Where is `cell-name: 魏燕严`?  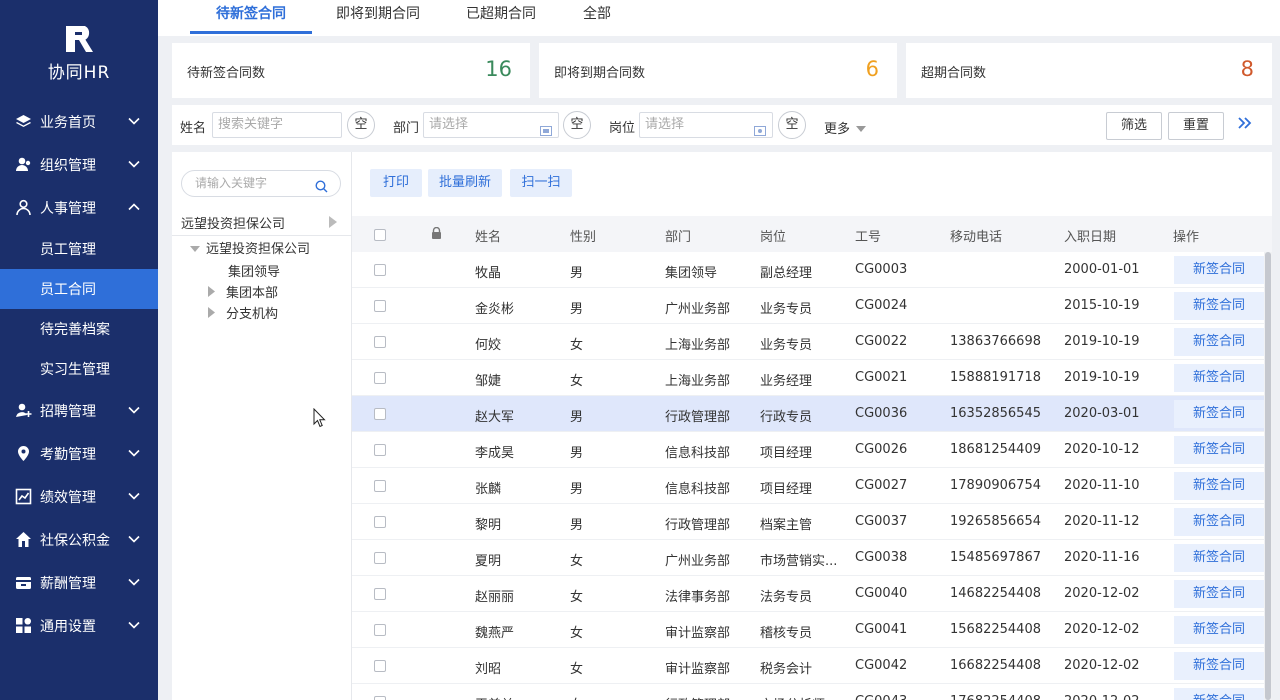
cell-name: 魏燕严 is located at coordinates (495, 633).